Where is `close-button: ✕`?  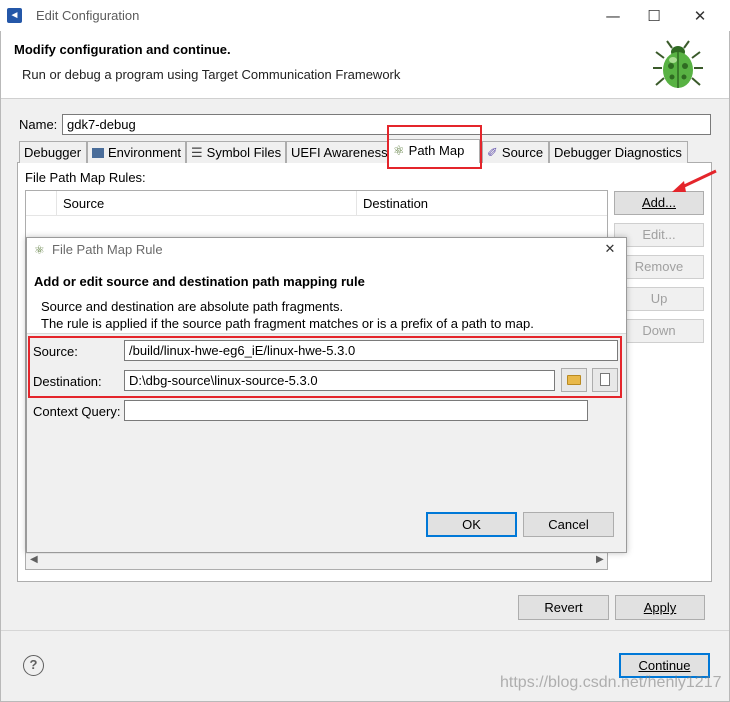
close-button: ✕ is located at coordinates (700, 16).